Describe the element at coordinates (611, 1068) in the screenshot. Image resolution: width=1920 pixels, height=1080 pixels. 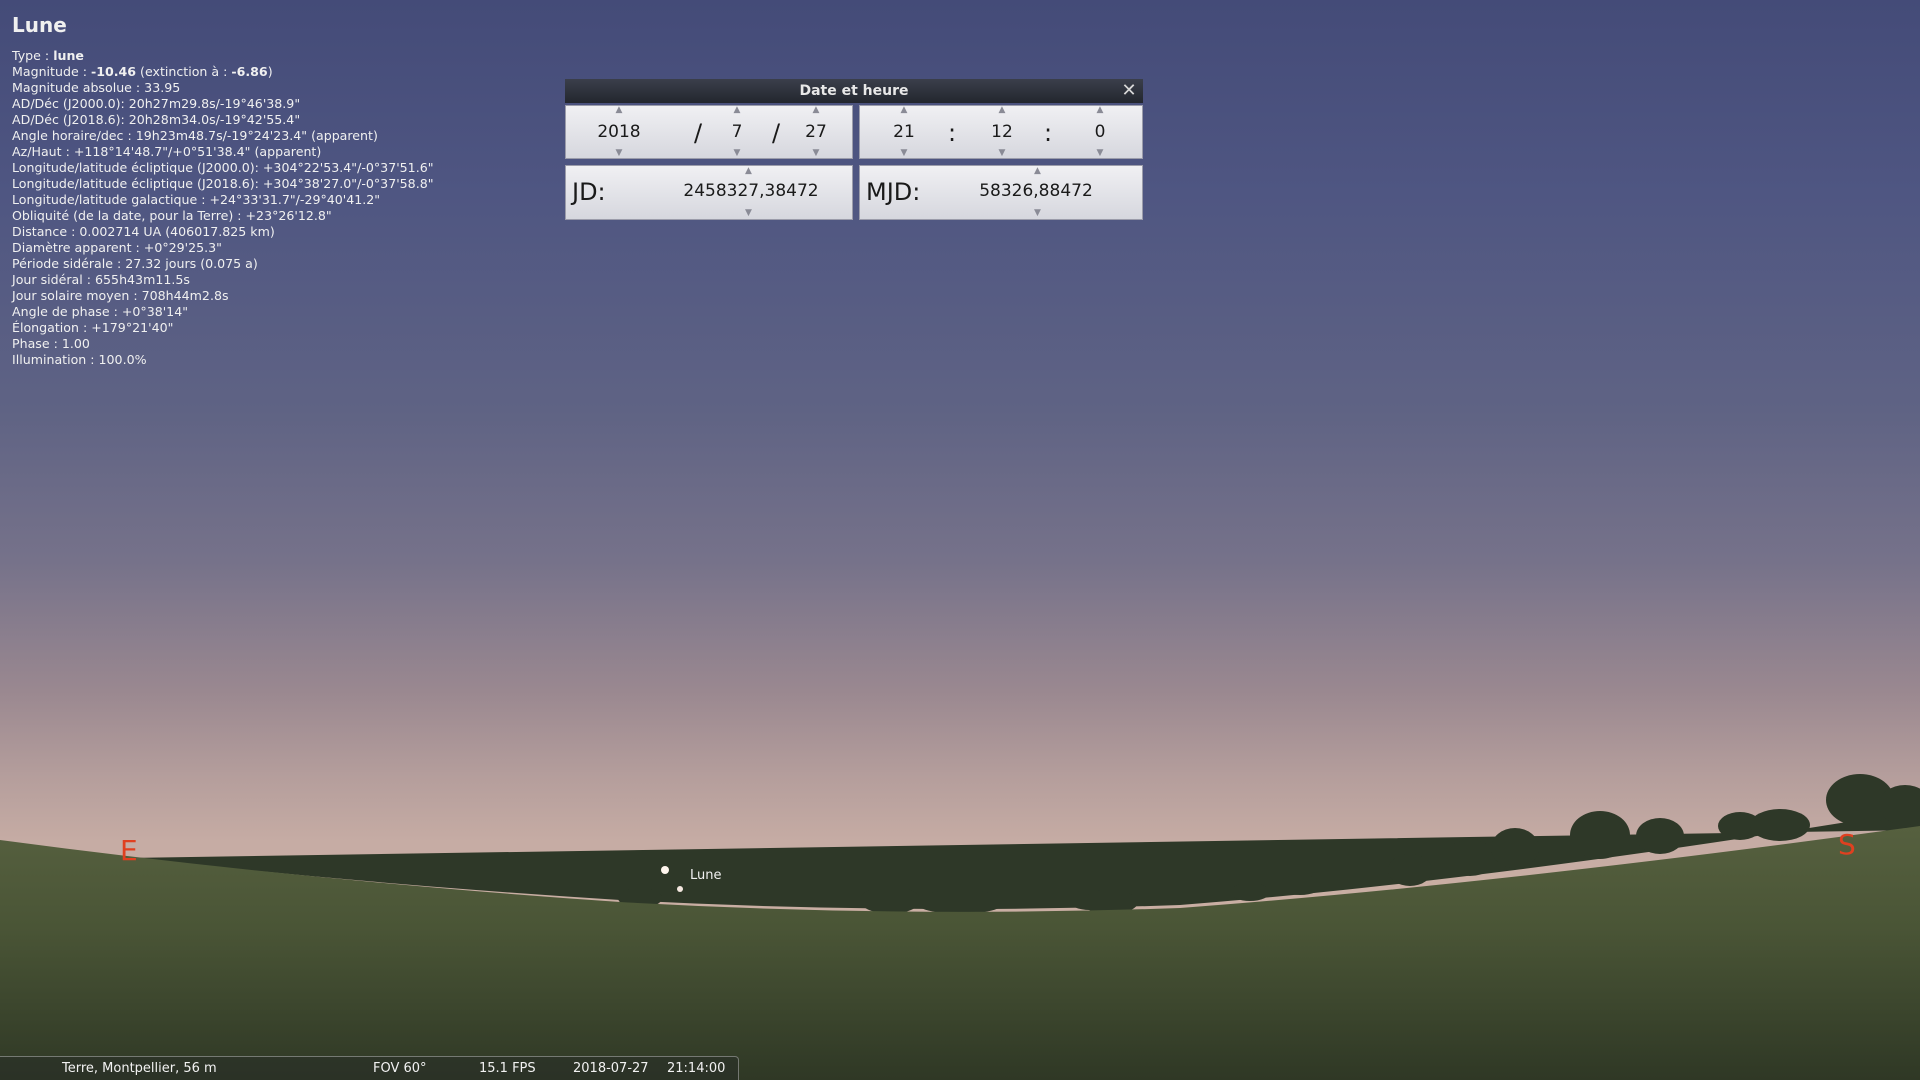
I see `status-date: 2018-07-27` at that location.